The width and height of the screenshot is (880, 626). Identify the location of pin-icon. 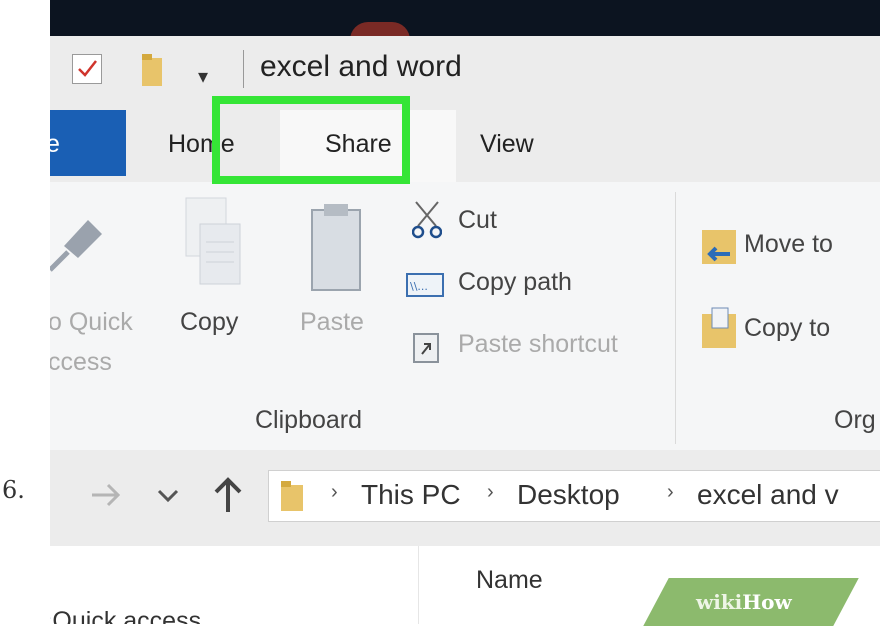
(76, 246).